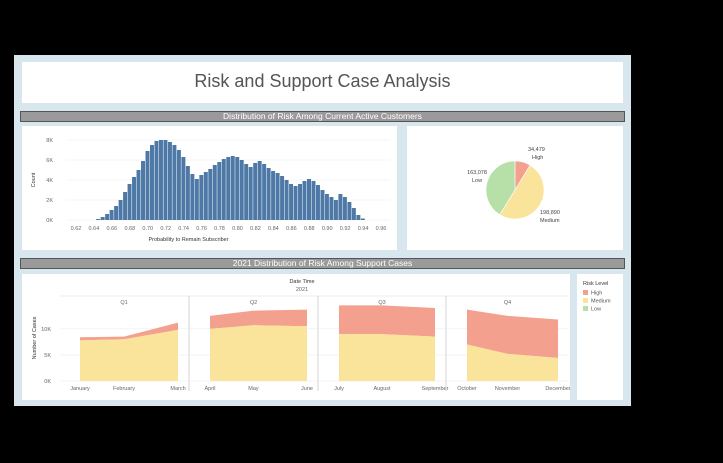 Image resolution: width=723 pixels, height=463 pixels. What do you see at coordinates (536, 150) in the screenshot?
I see `pie-value-label: 34,479` at bounding box center [536, 150].